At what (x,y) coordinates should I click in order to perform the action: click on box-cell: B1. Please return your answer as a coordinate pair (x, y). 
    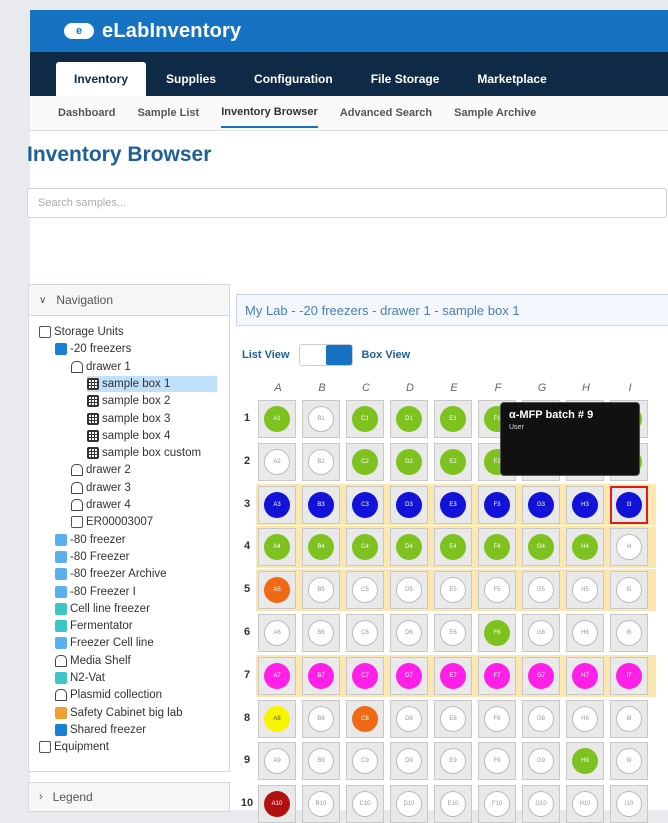
    Looking at the image, I should click on (321, 419).